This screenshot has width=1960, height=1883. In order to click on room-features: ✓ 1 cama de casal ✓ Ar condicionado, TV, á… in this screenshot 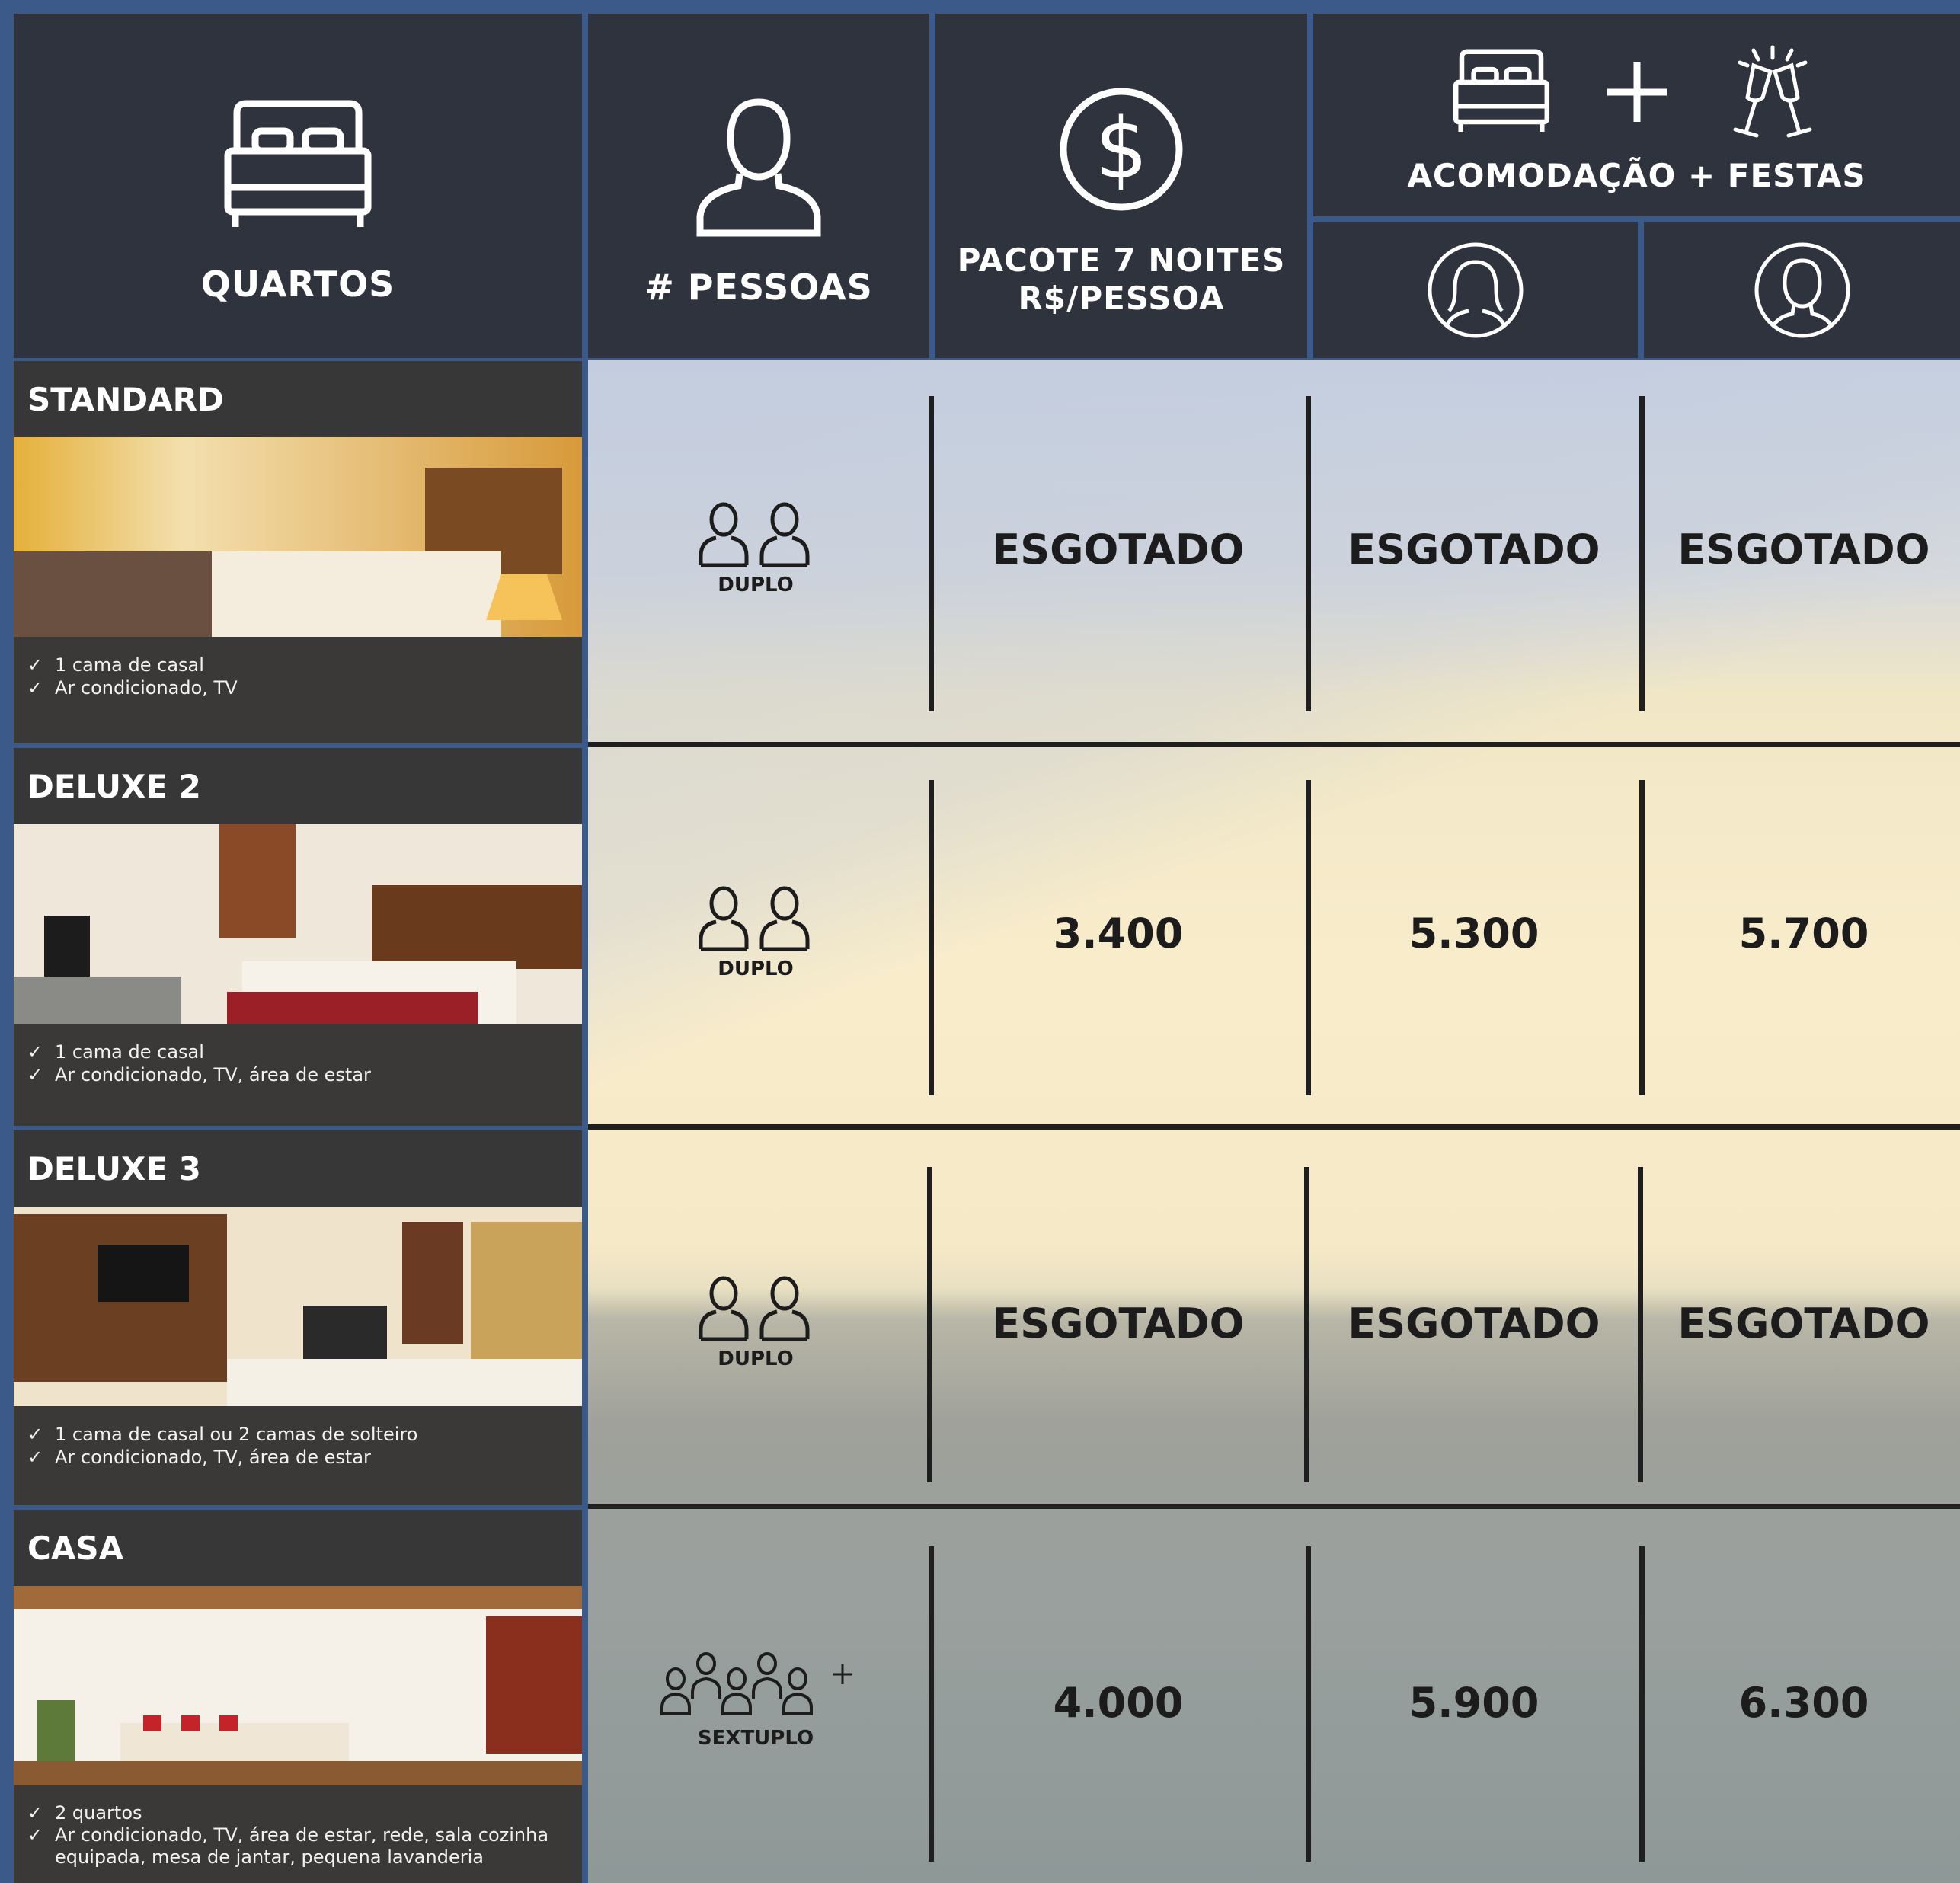, I will do `click(298, 1075)`.